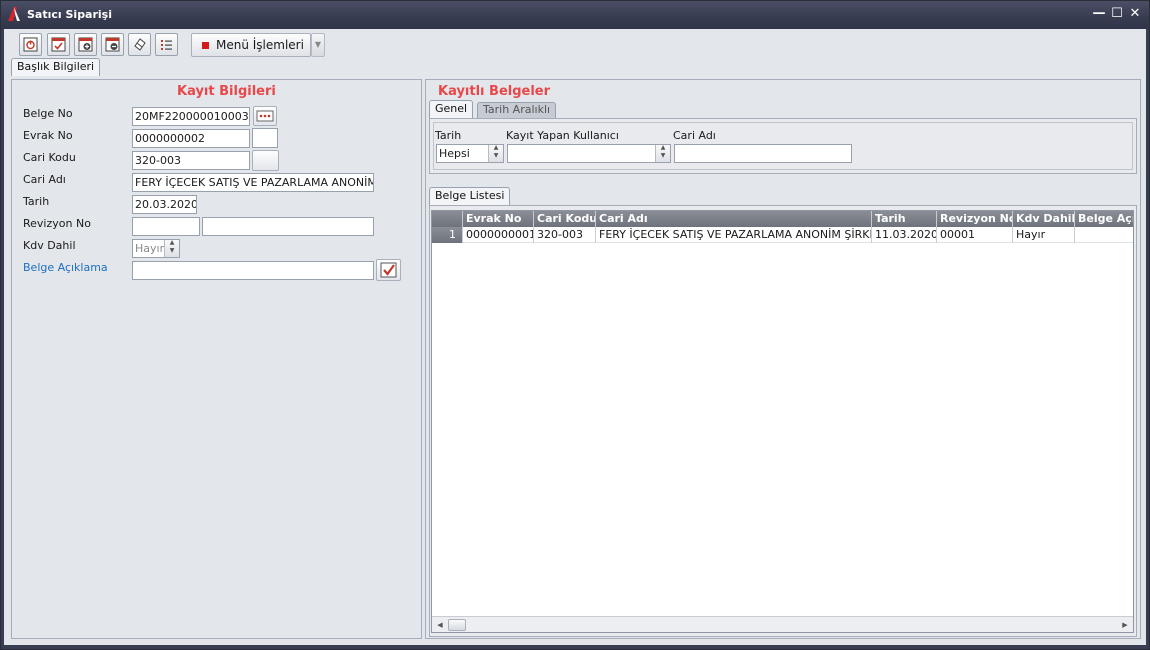 The width and height of the screenshot is (1150, 650). I want to click on col-header-tarih: Tarih, so click(904, 219).